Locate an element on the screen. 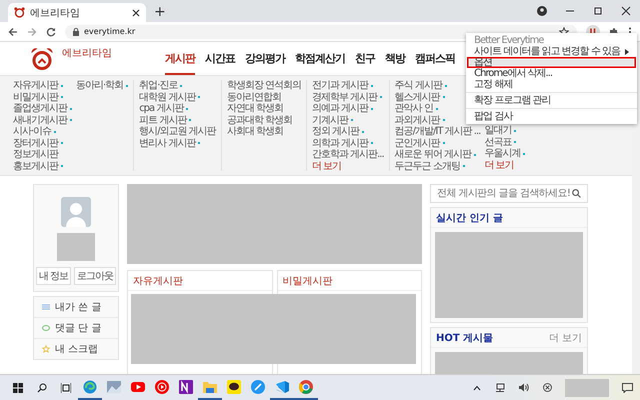 The image size is (640, 400). board-link: 선곡표 is located at coordinates (498, 142).